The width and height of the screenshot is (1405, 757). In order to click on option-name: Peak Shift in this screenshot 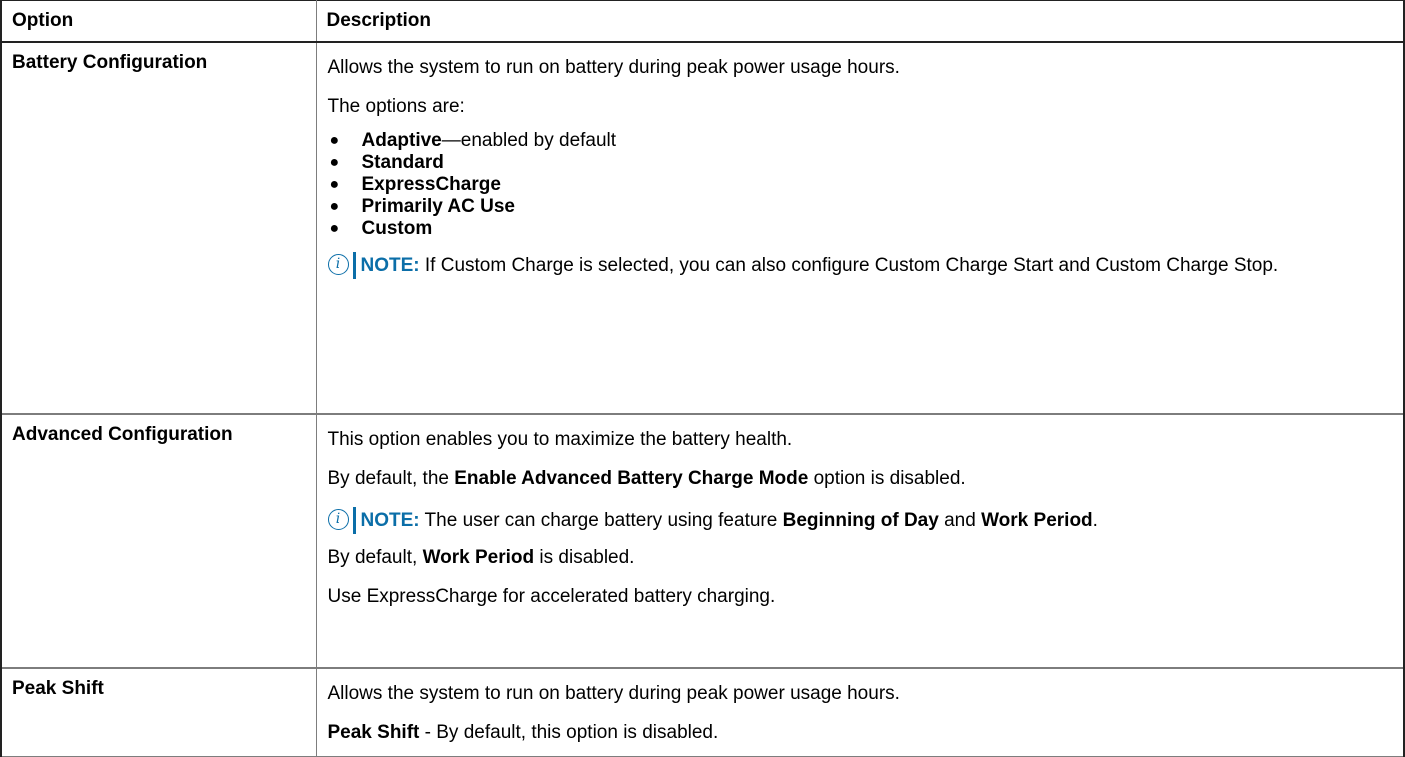, I will do `click(158, 712)`.